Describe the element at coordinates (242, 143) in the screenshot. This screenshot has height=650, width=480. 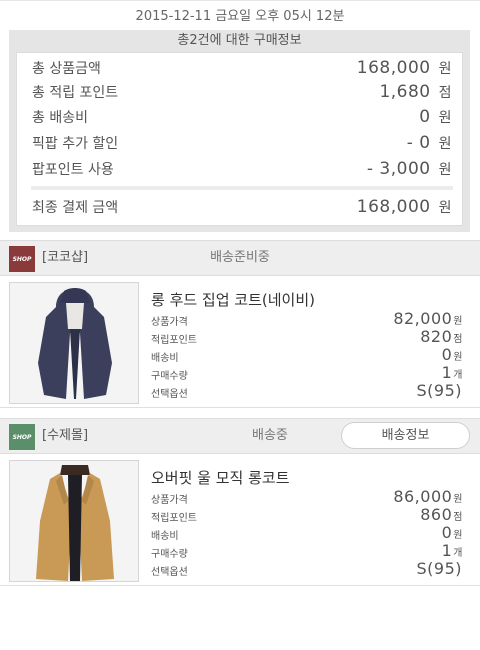
I see `summary-row-pickpop-discount: 픽팝 추가 할인 - 0원` at that location.